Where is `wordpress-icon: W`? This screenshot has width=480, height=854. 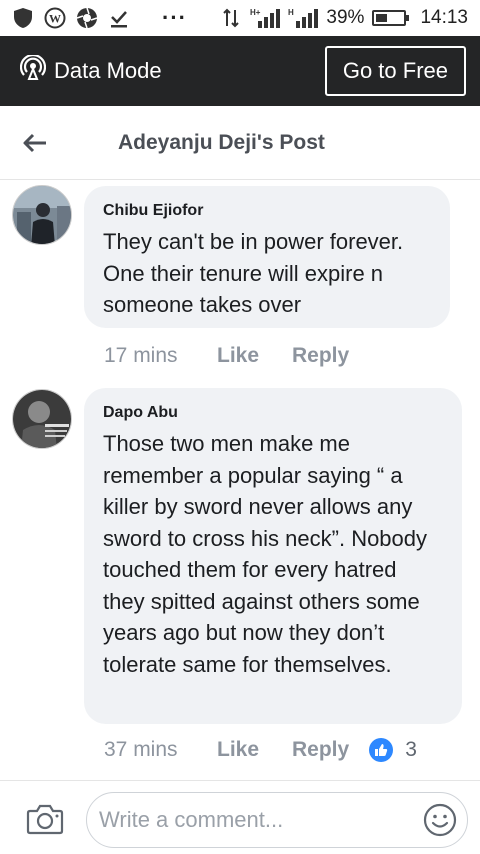
wordpress-icon: W is located at coordinates (55, 18).